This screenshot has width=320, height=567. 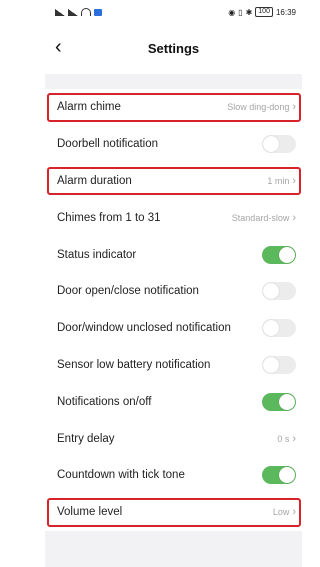 What do you see at coordinates (249, 12) in the screenshot?
I see `bluetooth-icon: ✱` at bounding box center [249, 12].